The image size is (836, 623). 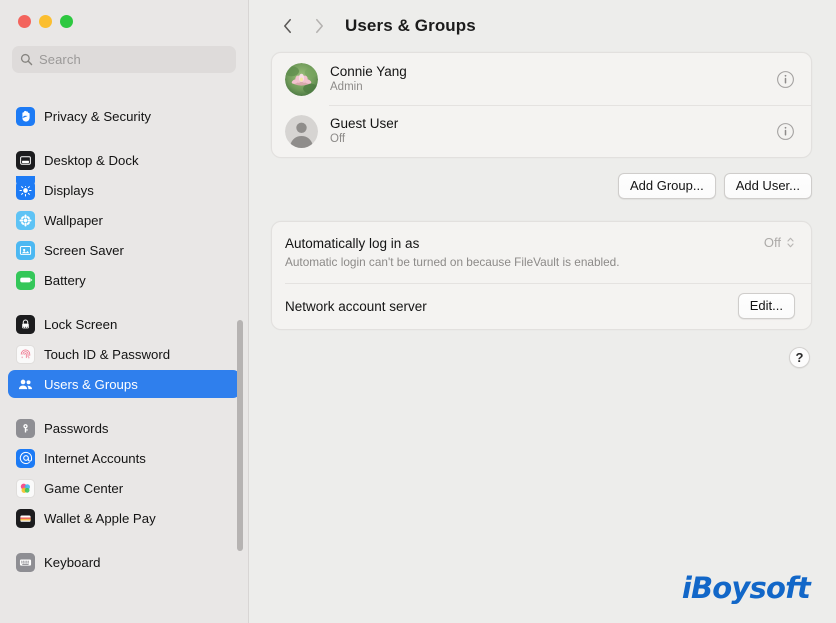 I want to click on sidebar-item-label: Wallpaper, so click(x=73, y=220).